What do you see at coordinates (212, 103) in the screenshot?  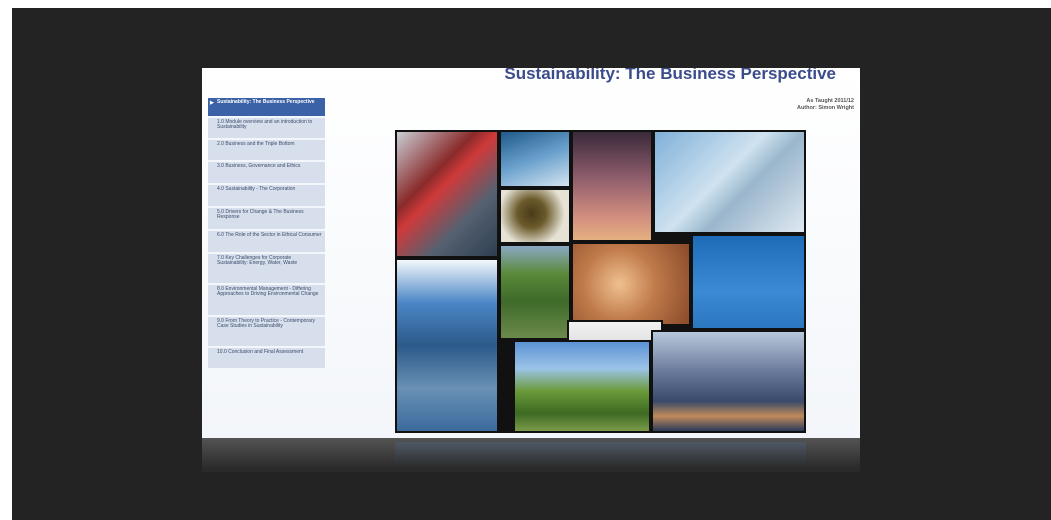 I see `play-arrow-icon: ▶` at bounding box center [212, 103].